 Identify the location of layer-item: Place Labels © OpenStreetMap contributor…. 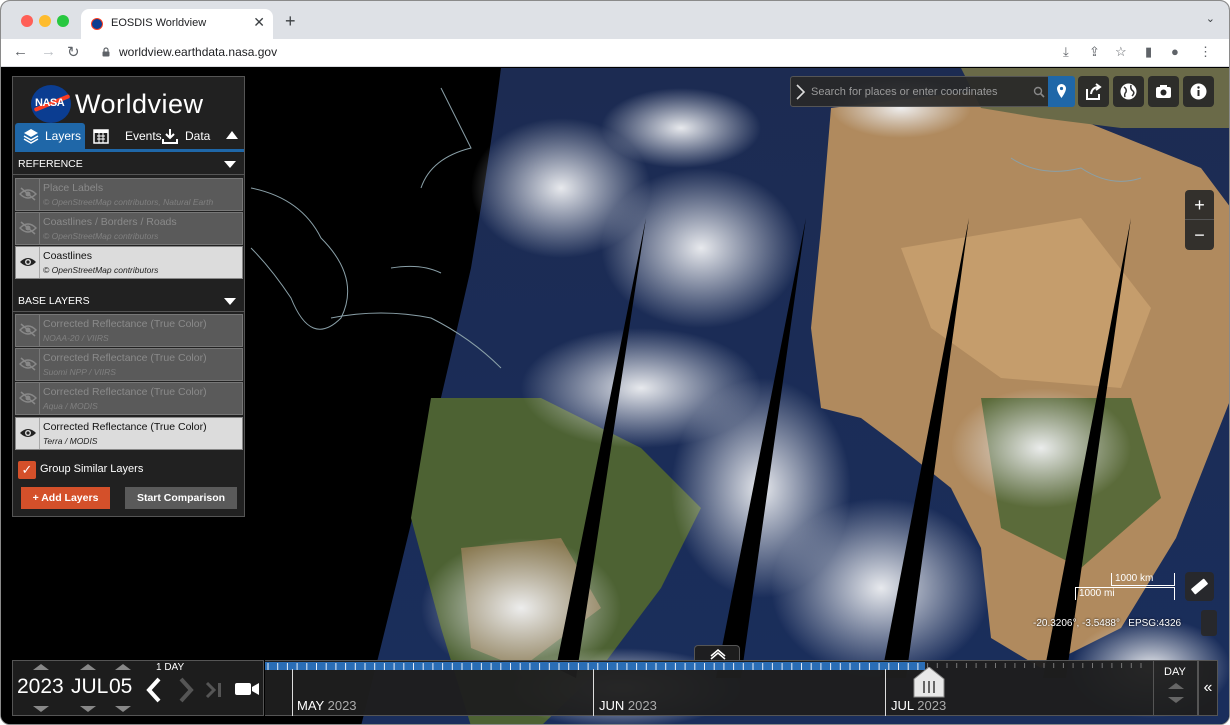
(129, 194).